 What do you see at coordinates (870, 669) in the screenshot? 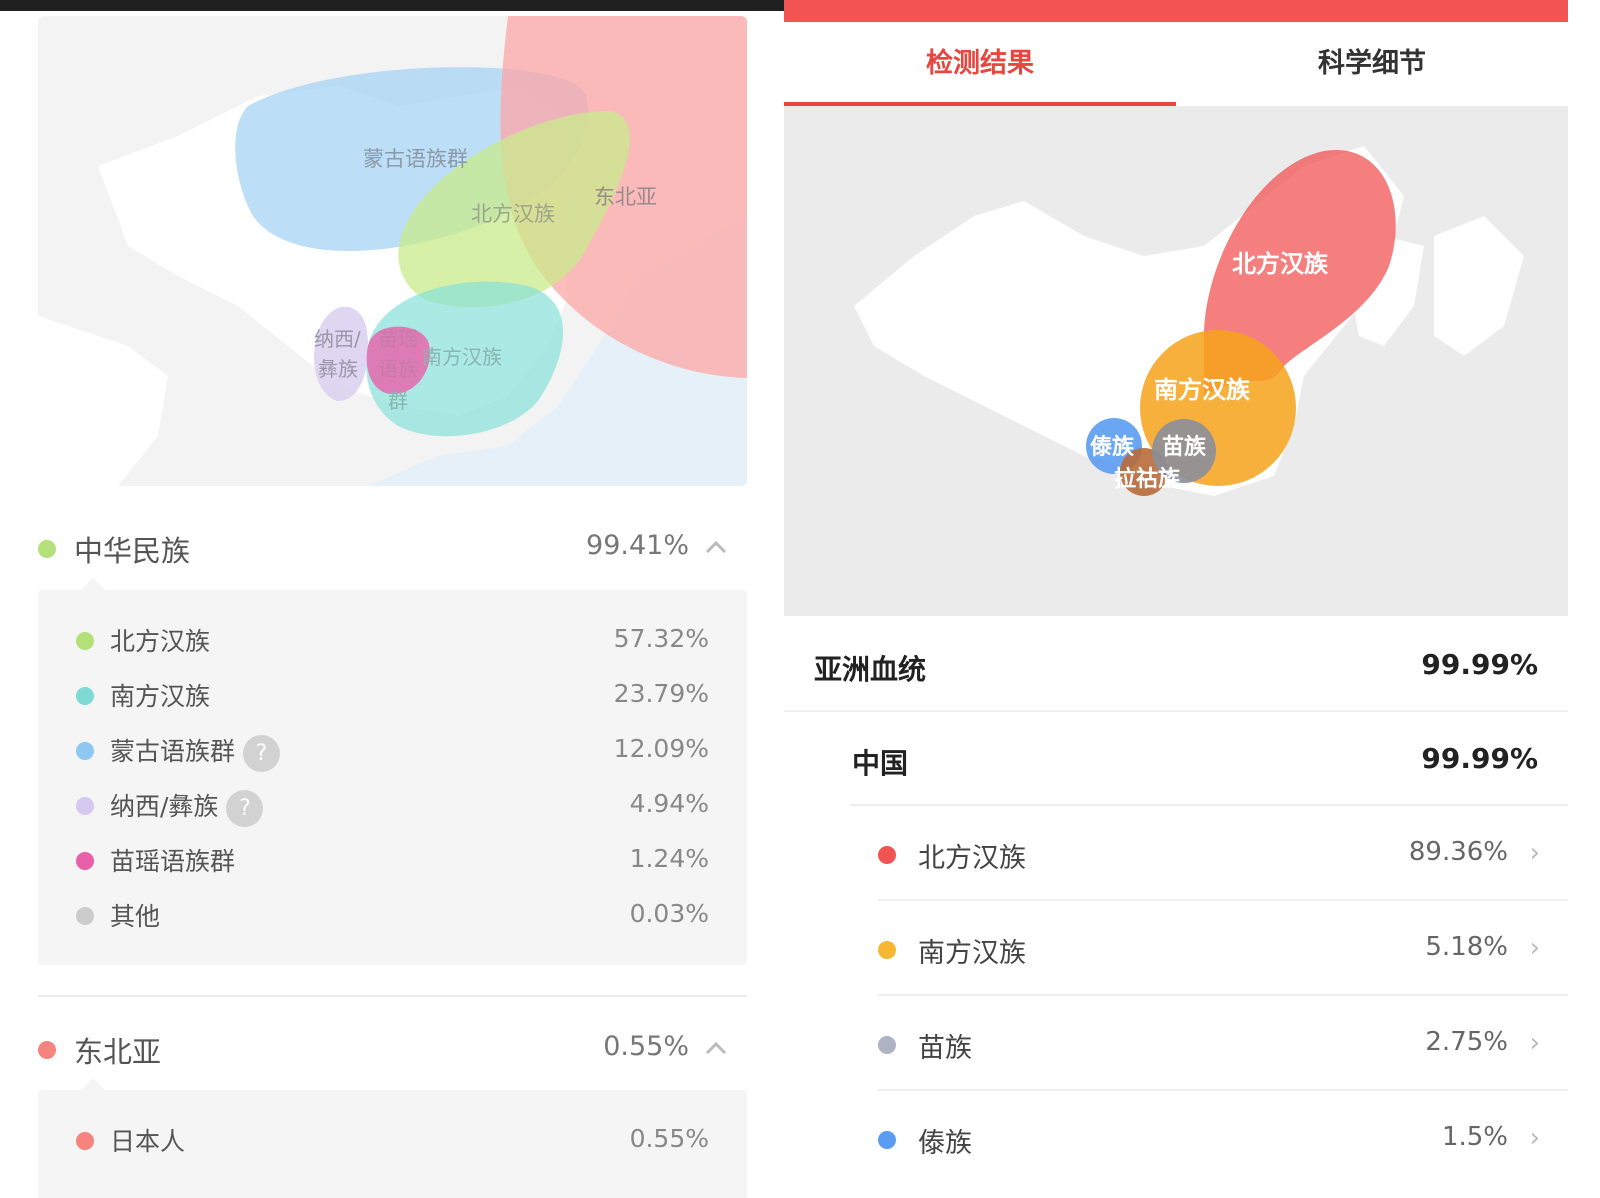
I see `summary-name: 亚洲血统` at bounding box center [870, 669].